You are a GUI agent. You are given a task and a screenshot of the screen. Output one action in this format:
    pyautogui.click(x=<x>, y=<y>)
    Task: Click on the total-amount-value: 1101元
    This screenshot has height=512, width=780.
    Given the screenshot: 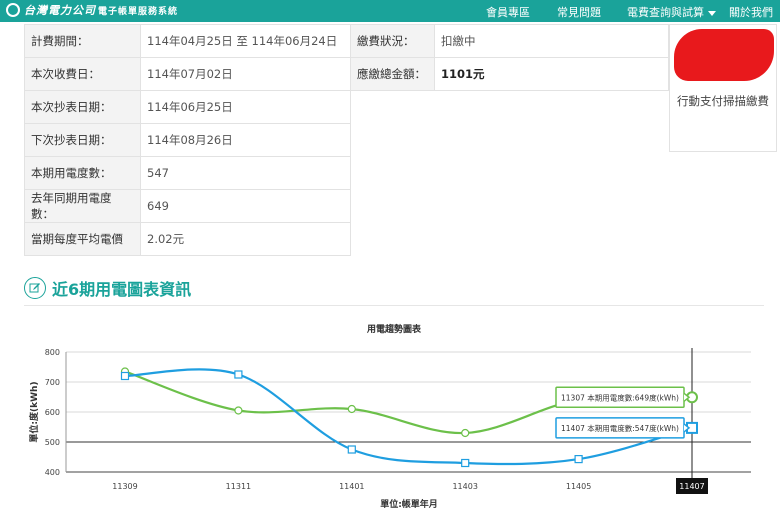 What is the action you would take?
    pyautogui.click(x=551, y=74)
    